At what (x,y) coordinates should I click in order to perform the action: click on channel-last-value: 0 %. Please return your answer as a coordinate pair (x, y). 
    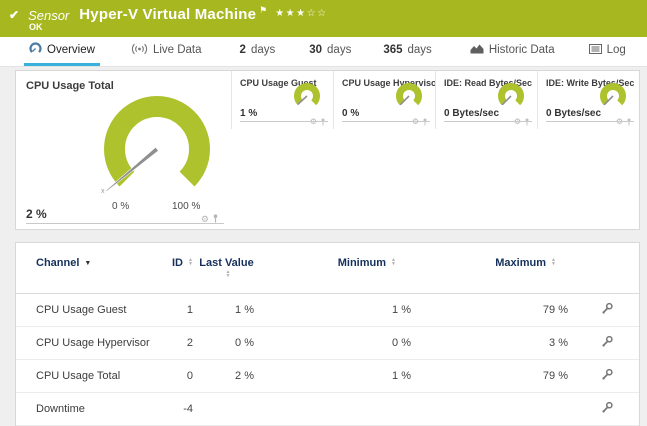
    Looking at the image, I should click on (226, 343).